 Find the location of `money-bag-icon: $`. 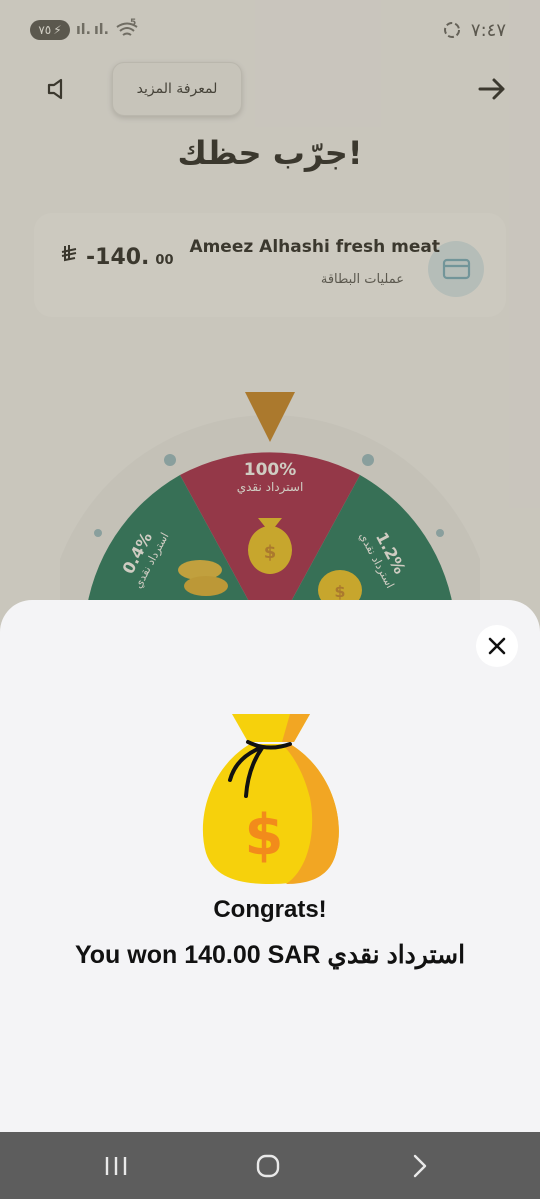

money-bag-icon: $ is located at coordinates (270, 799).